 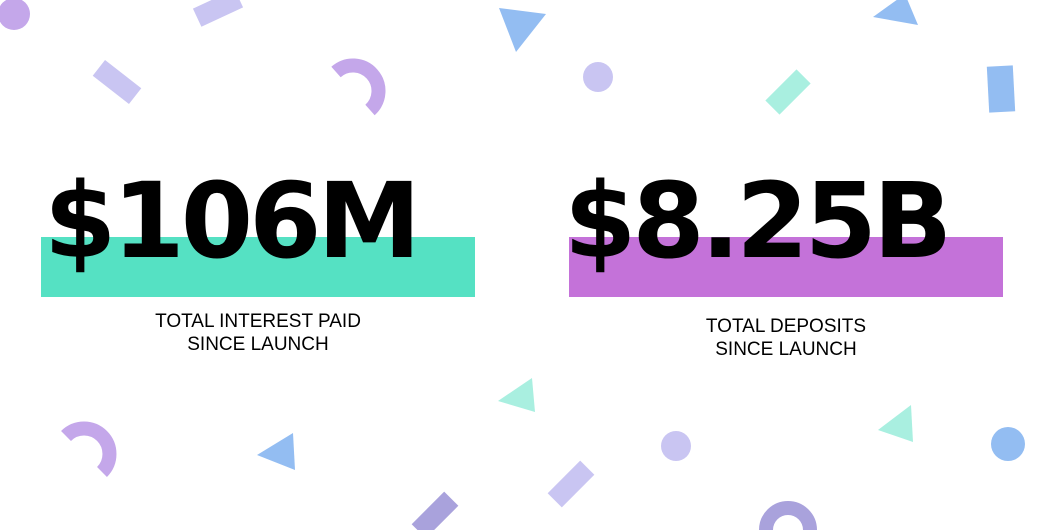 What do you see at coordinates (258, 333) in the screenshot?
I see `stat-caption: TOTAL INTEREST PAID SINCE LAUNCH` at bounding box center [258, 333].